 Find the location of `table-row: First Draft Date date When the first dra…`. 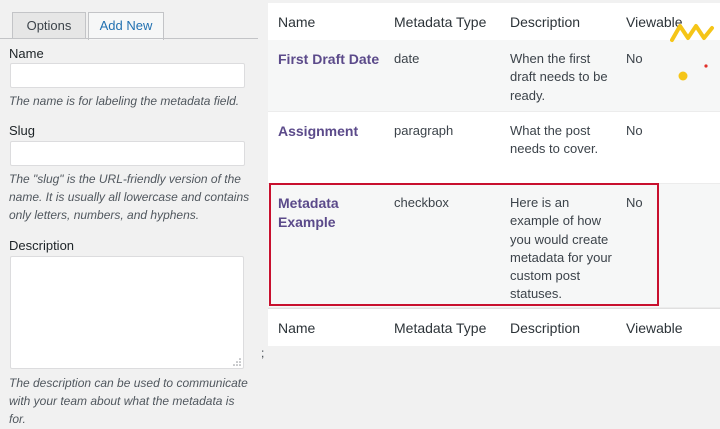

table-row: First Draft Date date When the first dra… is located at coordinates (494, 76).